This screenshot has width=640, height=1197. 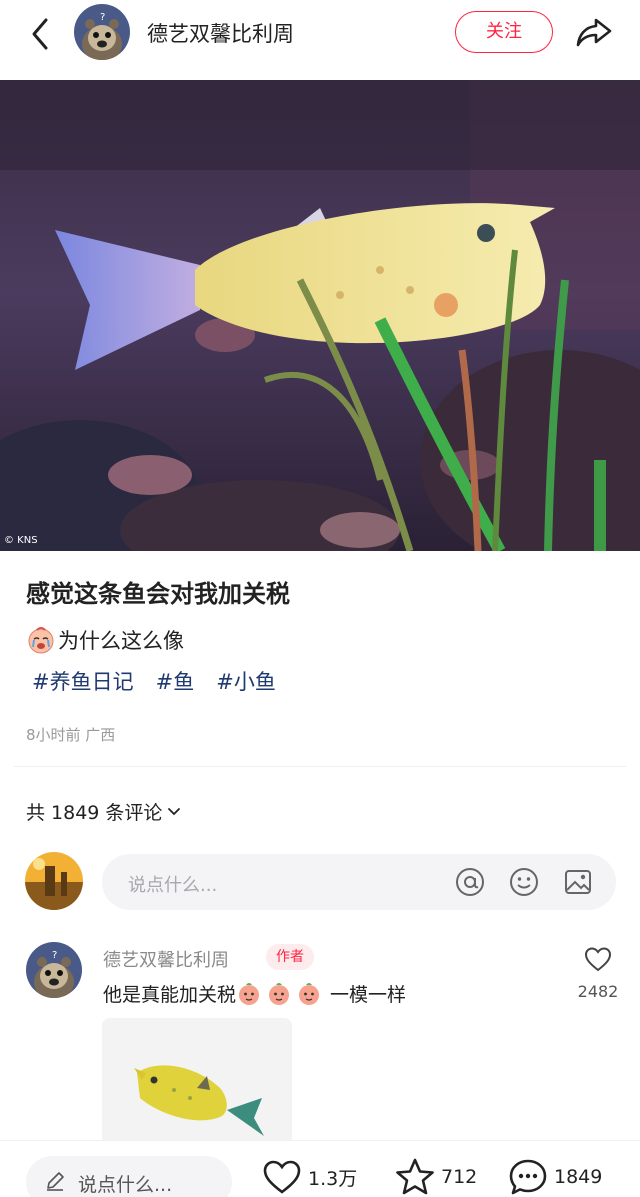 What do you see at coordinates (175, 681) in the screenshot?
I see `tag-link: #鱼` at bounding box center [175, 681].